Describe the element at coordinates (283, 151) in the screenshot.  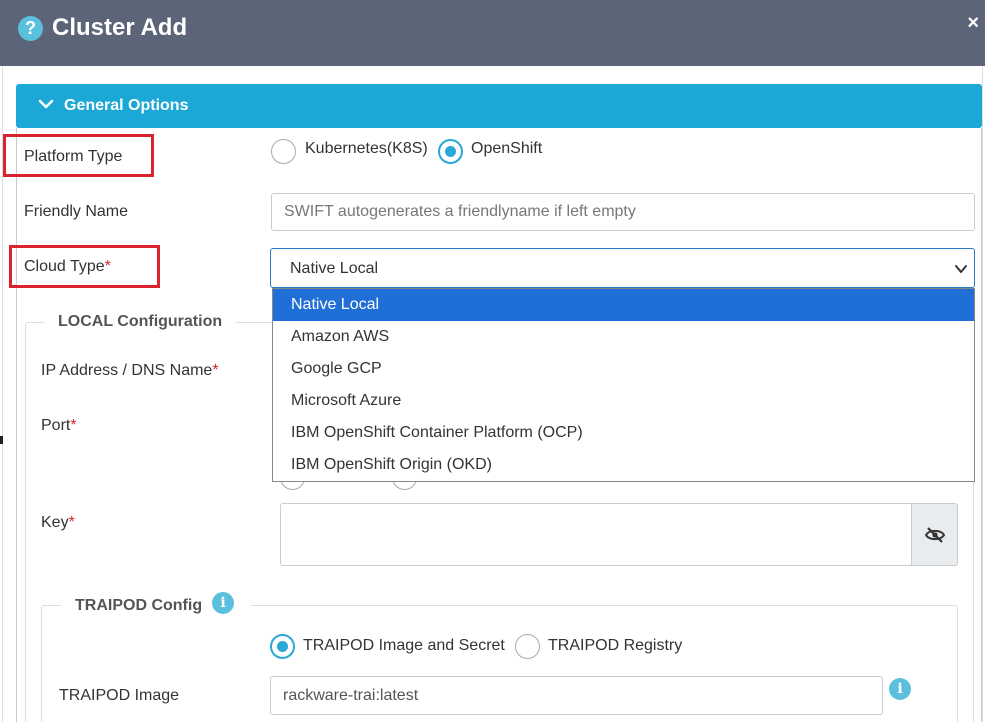
I see `radio-kubernetes` at that location.